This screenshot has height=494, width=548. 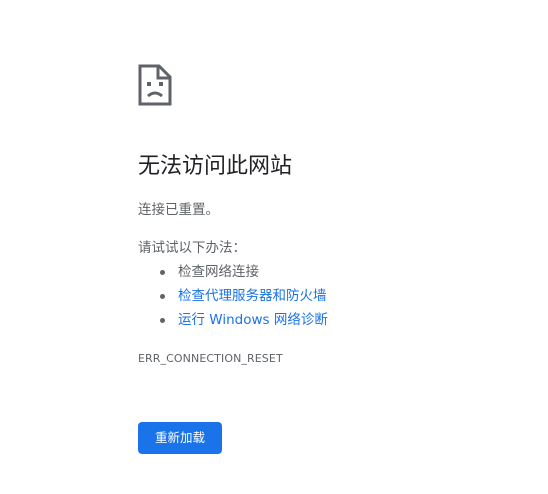 I want to click on suggestions-heading: 请试试以下办法：, so click(x=192, y=248).